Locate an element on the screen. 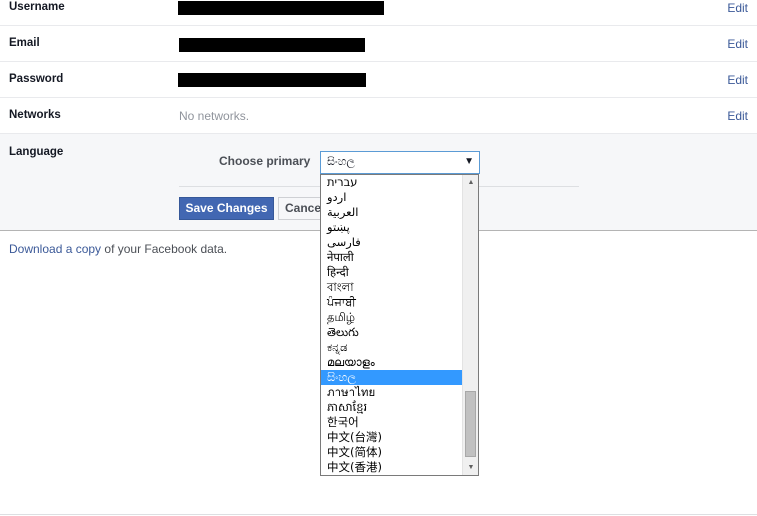 This screenshot has height=516, width=757. scrollbar-thumb is located at coordinates (470, 424).